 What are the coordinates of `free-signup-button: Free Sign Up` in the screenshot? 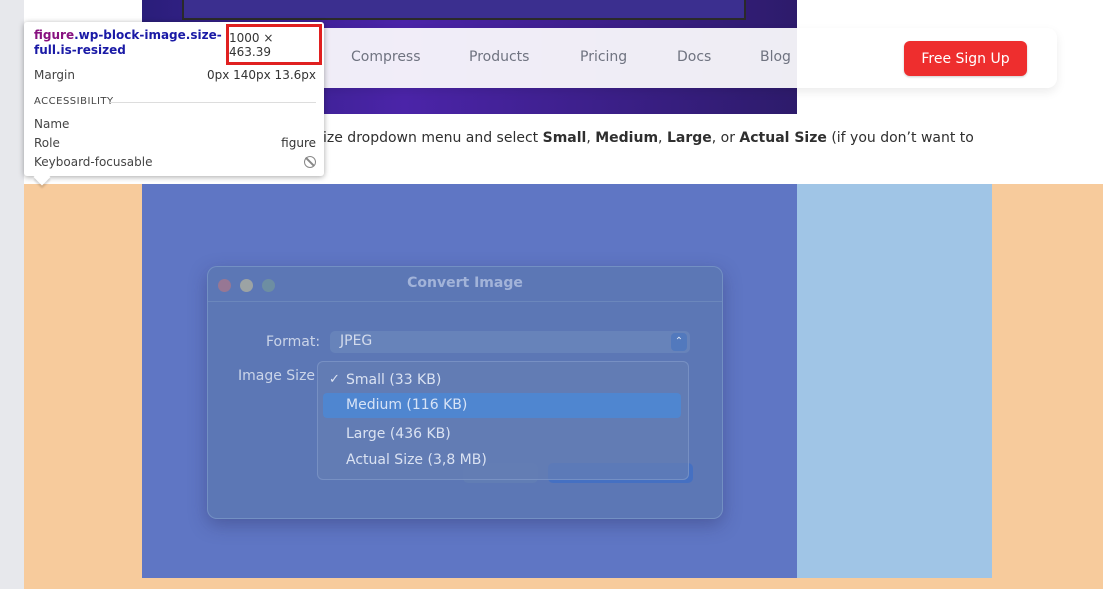 It's located at (965, 58).